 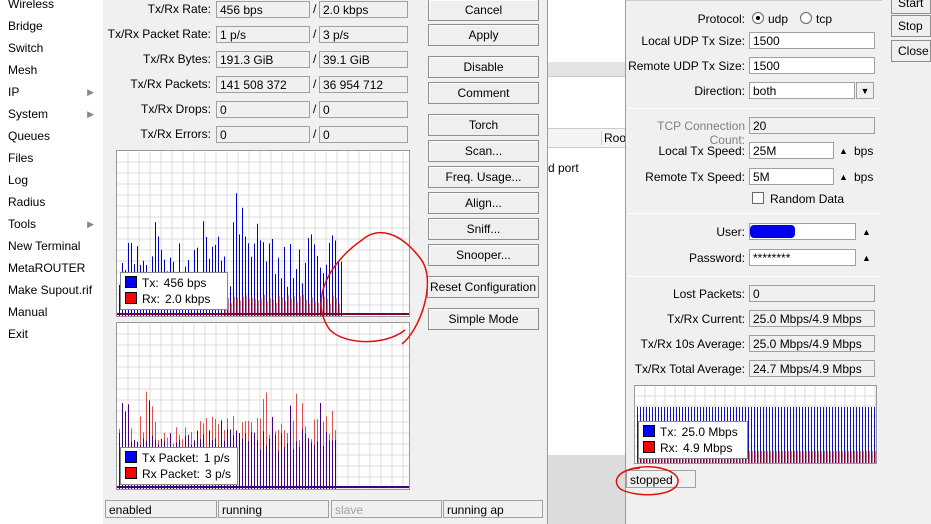 What do you see at coordinates (812, 40) in the screenshot?
I see `local-udp-field: 1500` at bounding box center [812, 40].